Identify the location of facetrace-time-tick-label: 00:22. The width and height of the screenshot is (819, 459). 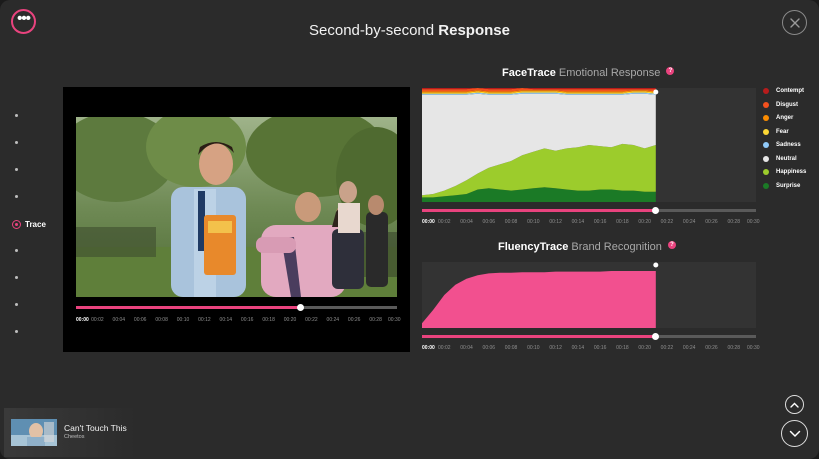
(667, 222).